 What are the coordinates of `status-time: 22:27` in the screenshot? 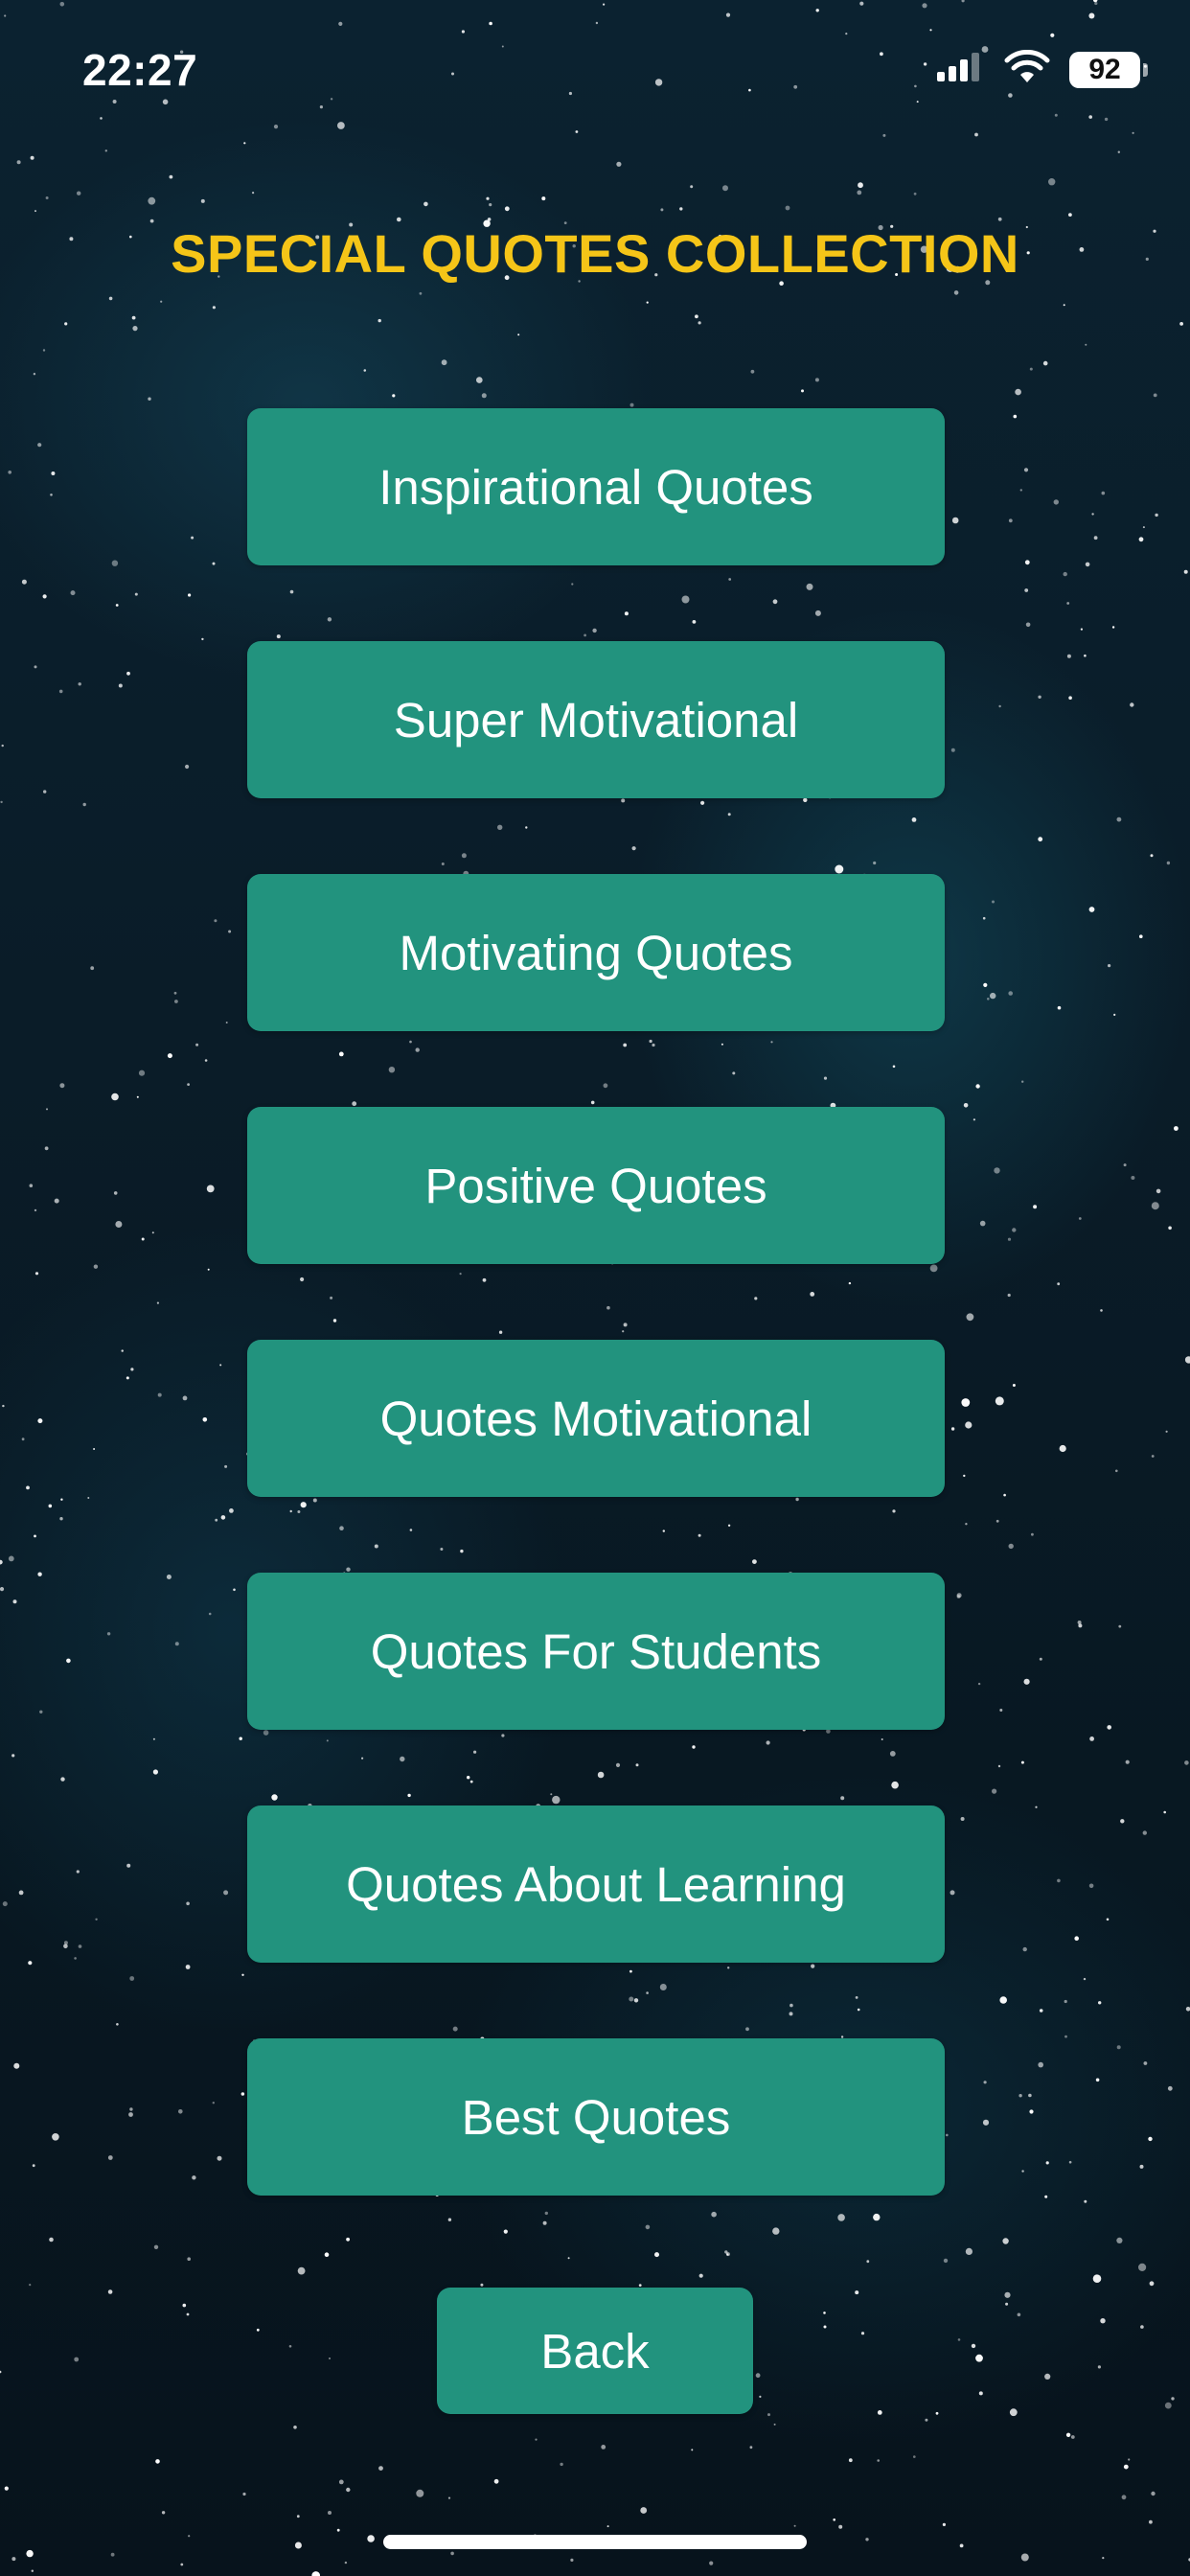 It's located at (140, 70).